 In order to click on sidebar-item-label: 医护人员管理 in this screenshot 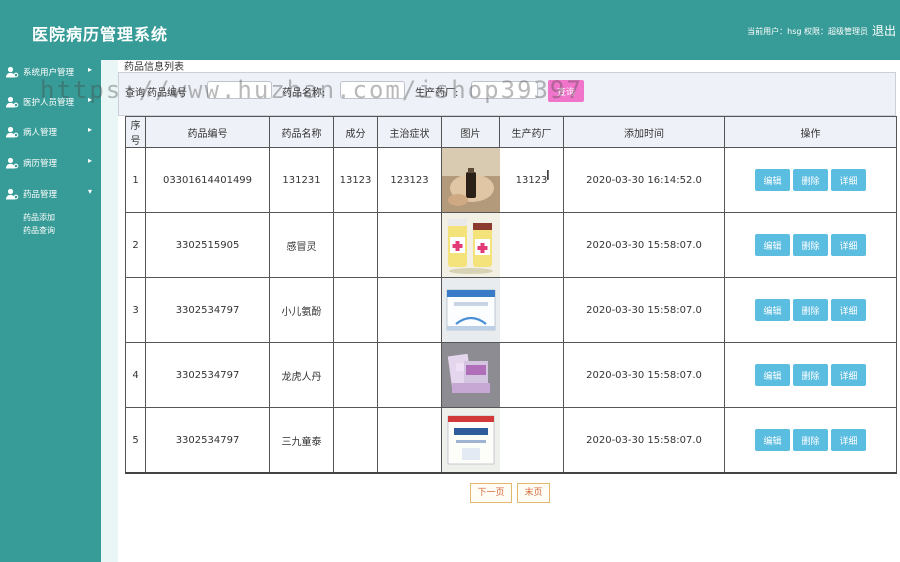, I will do `click(49, 103)`.